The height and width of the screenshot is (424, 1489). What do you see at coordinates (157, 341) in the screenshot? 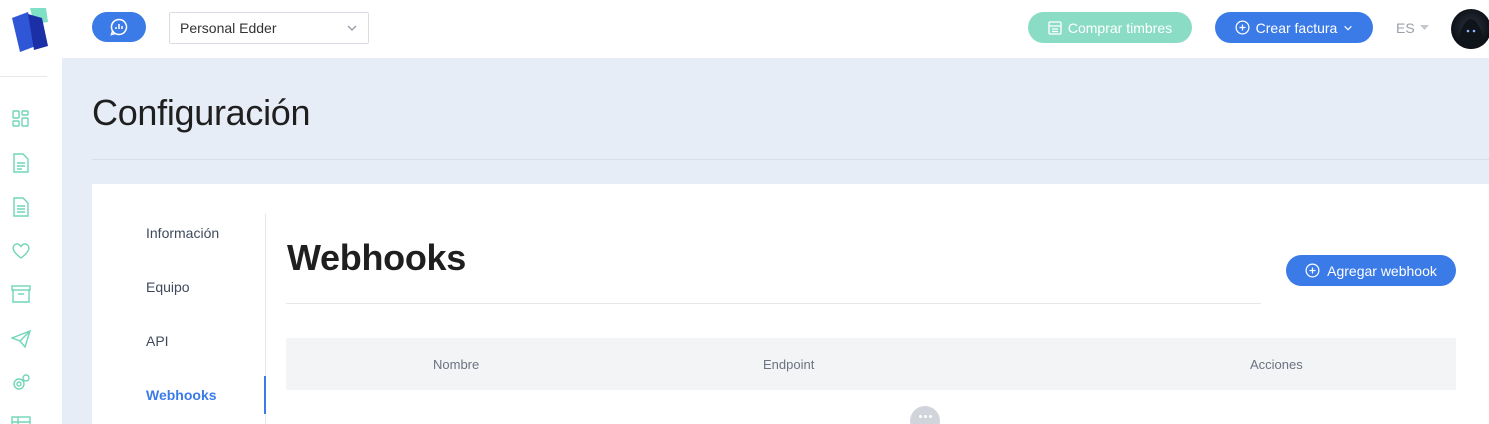
I see `settings-nav-item-api: API` at bounding box center [157, 341].